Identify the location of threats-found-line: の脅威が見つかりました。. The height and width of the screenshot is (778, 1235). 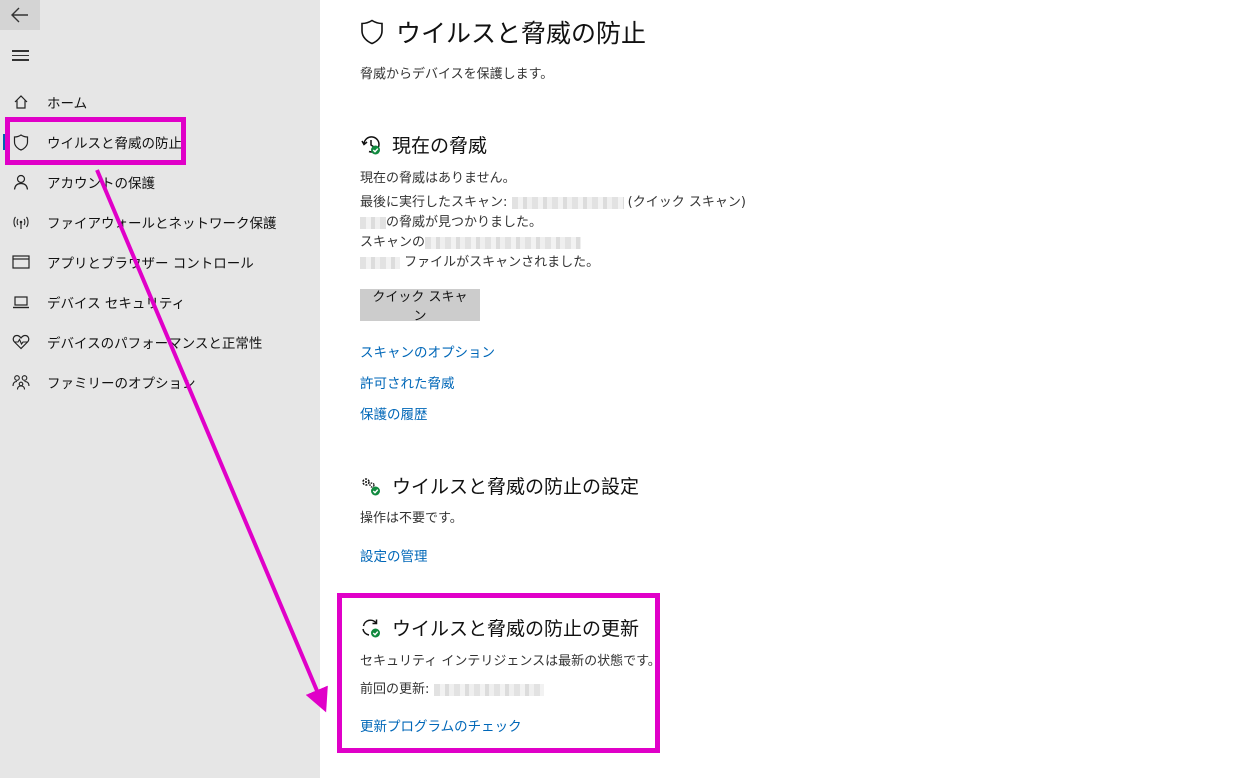
(451, 220).